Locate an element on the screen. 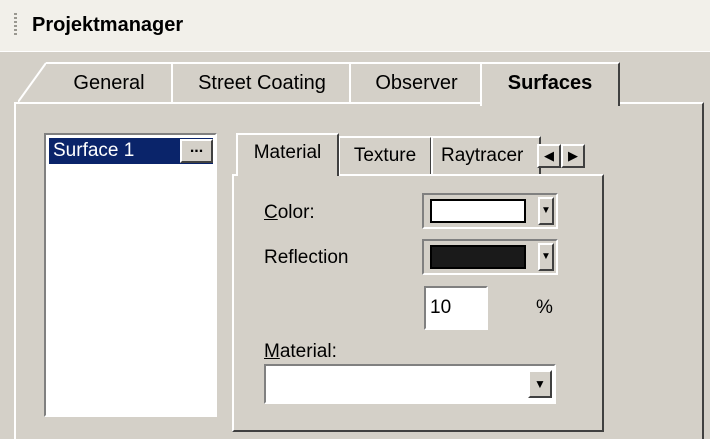 This screenshot has width=710, height=439. surface-item-label: Surface 1 is located at coordinates (94, 150).